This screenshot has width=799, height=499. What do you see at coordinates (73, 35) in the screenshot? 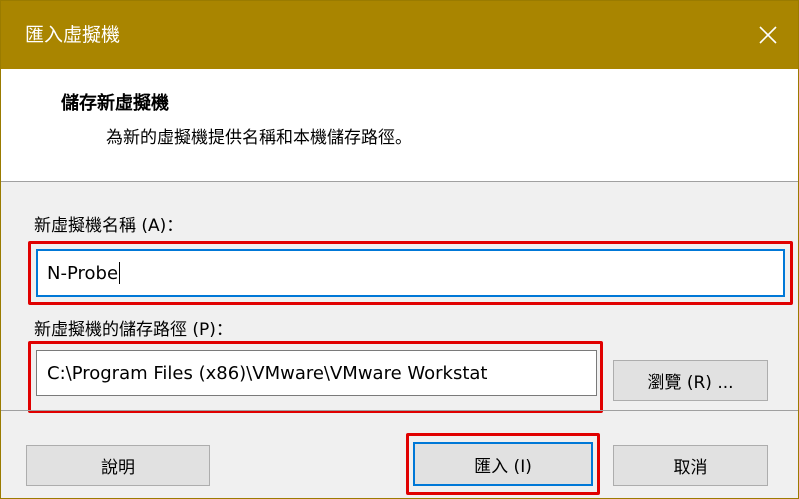
I see `window-title: 匯入虛擬機` at bounding box center [73, 35].